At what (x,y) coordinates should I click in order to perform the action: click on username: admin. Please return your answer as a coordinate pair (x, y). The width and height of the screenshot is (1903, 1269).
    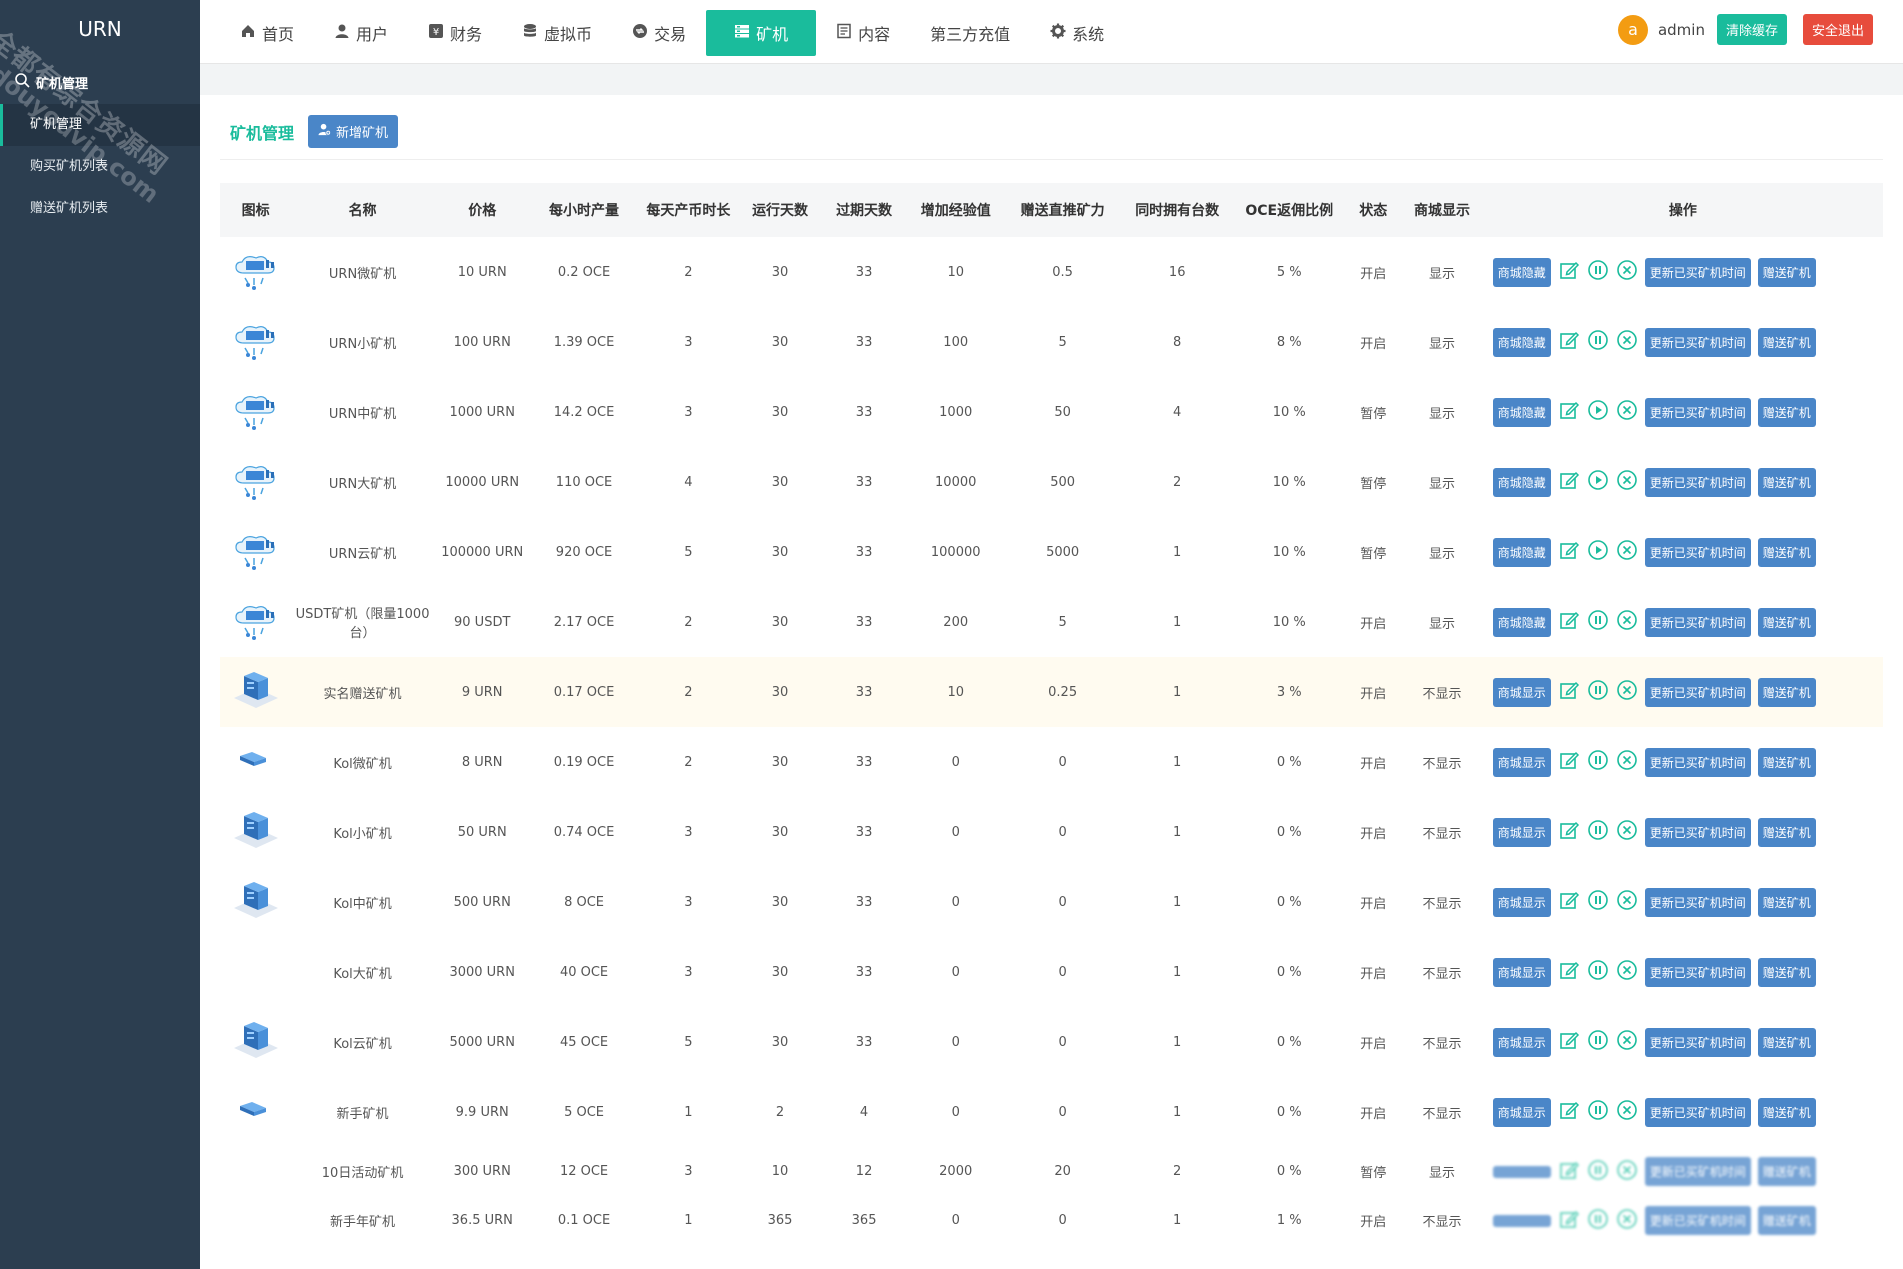
    Looking at the image, I should click on (1681, 30).